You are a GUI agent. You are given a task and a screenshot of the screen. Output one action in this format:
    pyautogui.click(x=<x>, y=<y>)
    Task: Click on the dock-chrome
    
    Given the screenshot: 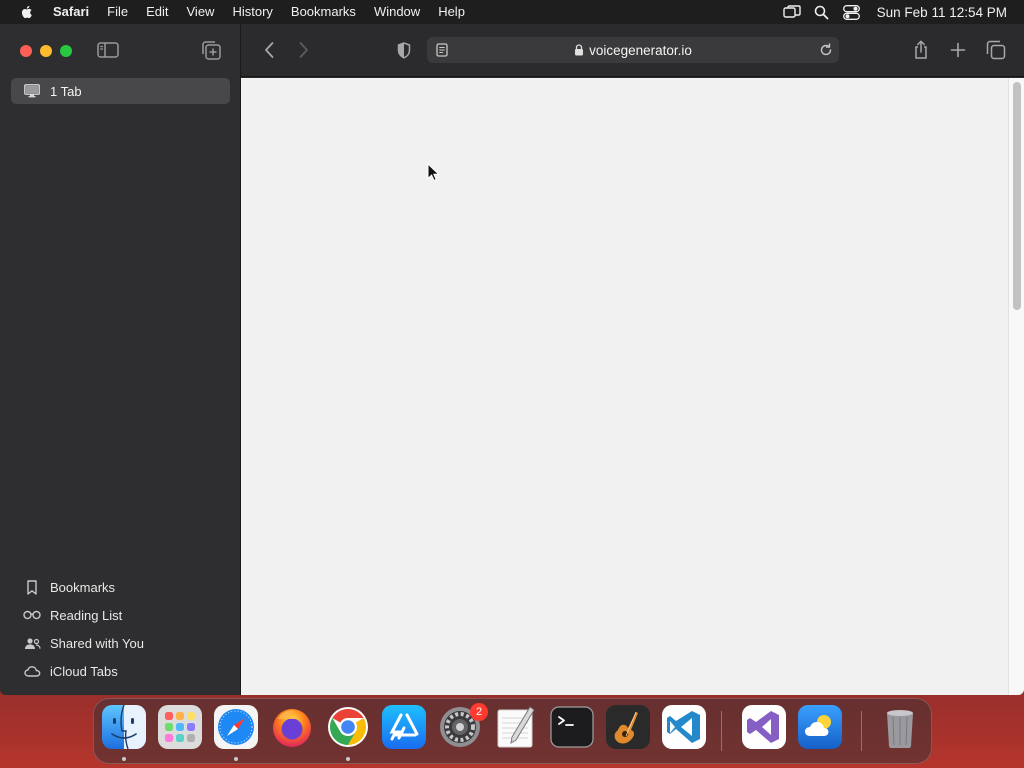 What is the action you would take?
    pyautogui.click(x=348, y=727)
    